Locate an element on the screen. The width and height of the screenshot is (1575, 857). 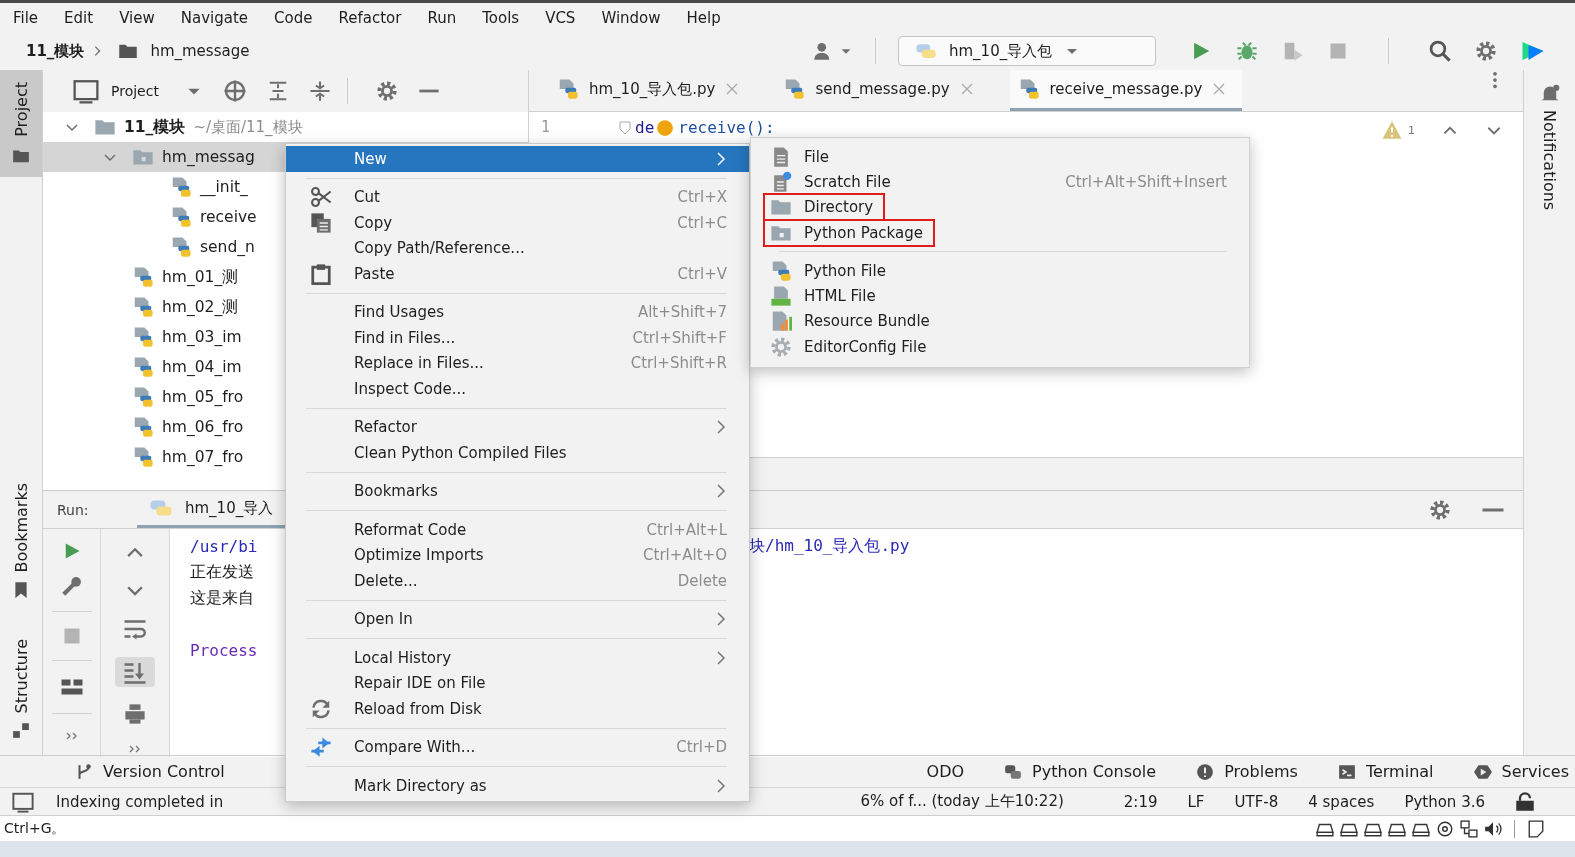
console-line: 块/hm_10_导入包.py is located at coordinates (829, 546).